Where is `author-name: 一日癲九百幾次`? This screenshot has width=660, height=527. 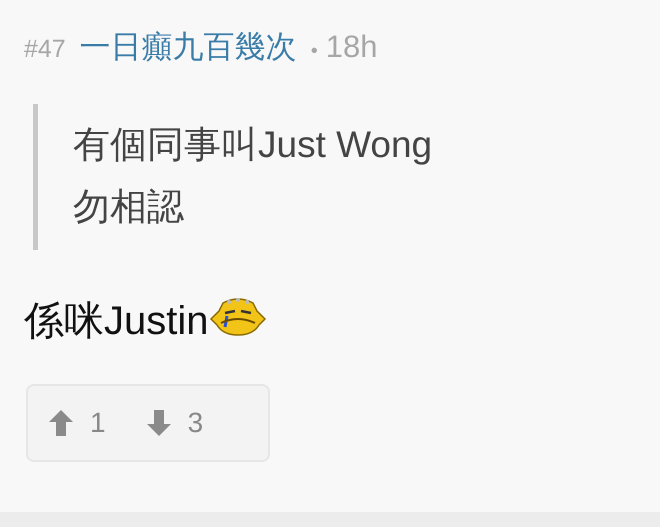
author-name: 一日癲九百幾次 is located at coordinates (188, 47).